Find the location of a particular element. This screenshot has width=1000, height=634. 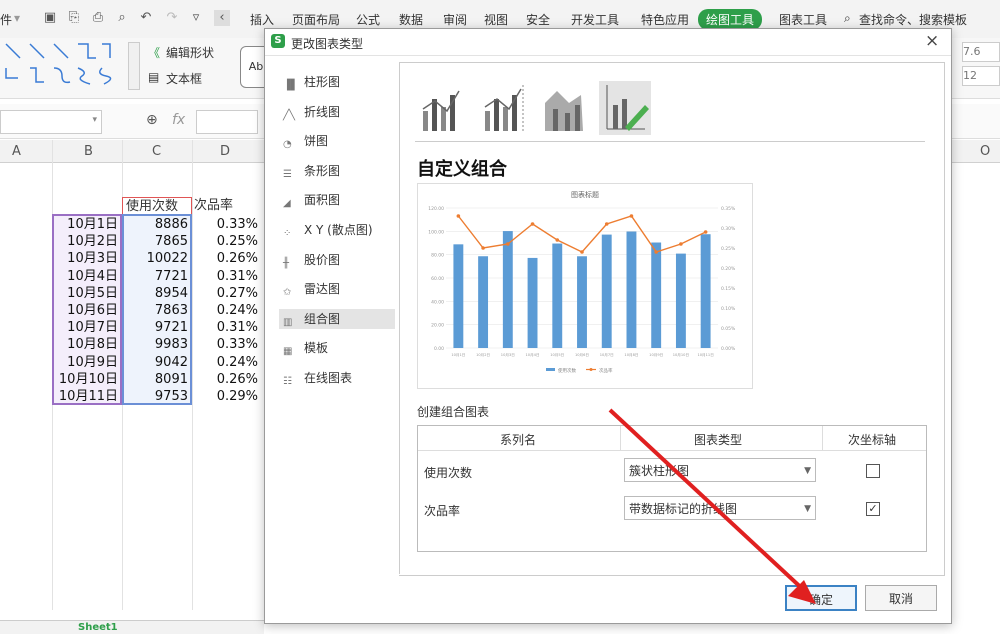

col-header-b: B is located at coordinates (88, 151).